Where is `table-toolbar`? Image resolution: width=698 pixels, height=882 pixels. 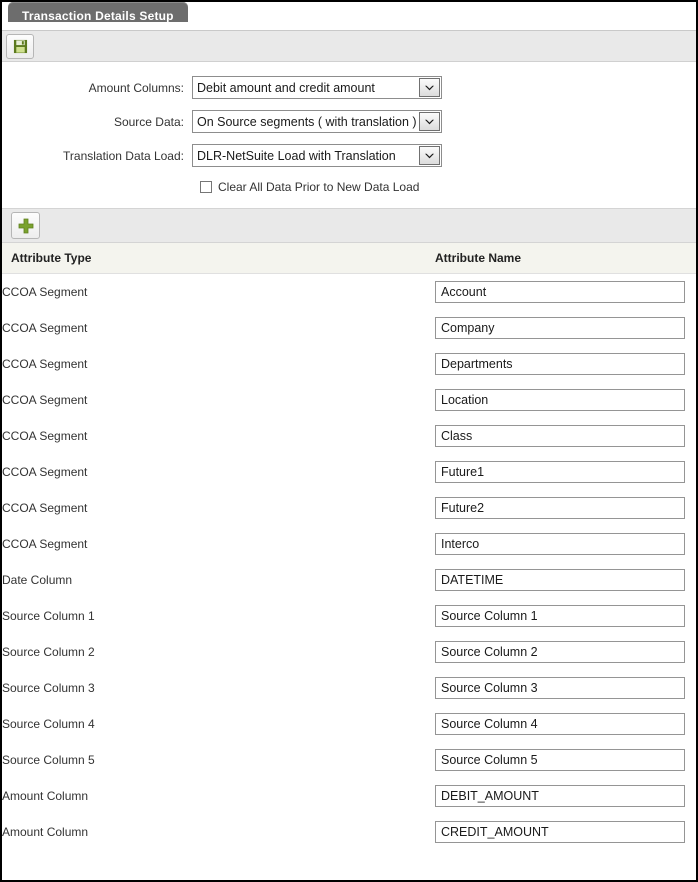 table-toolbar is located at coordinates (349, 225).